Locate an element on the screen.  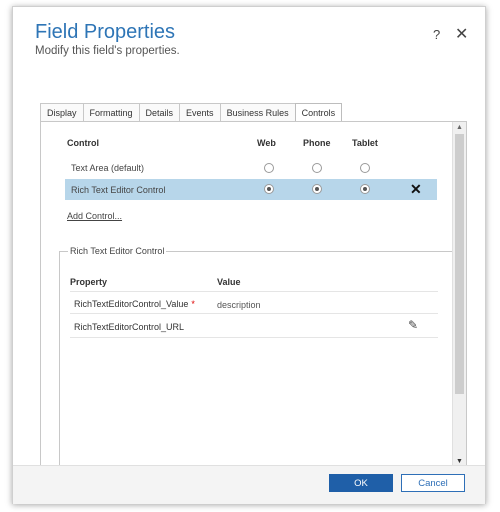
scroll-up-icon: ▲ is located at coordinates (459, 127).